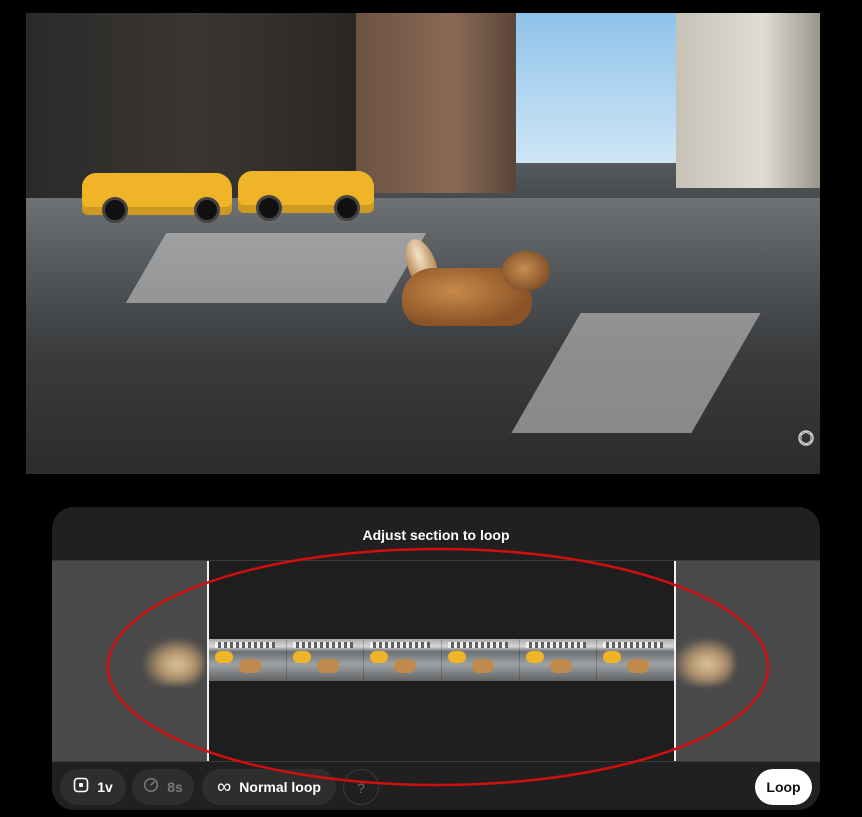  I want to click on loop-mode-button: ∞ Normal loop, so click(269, 787).